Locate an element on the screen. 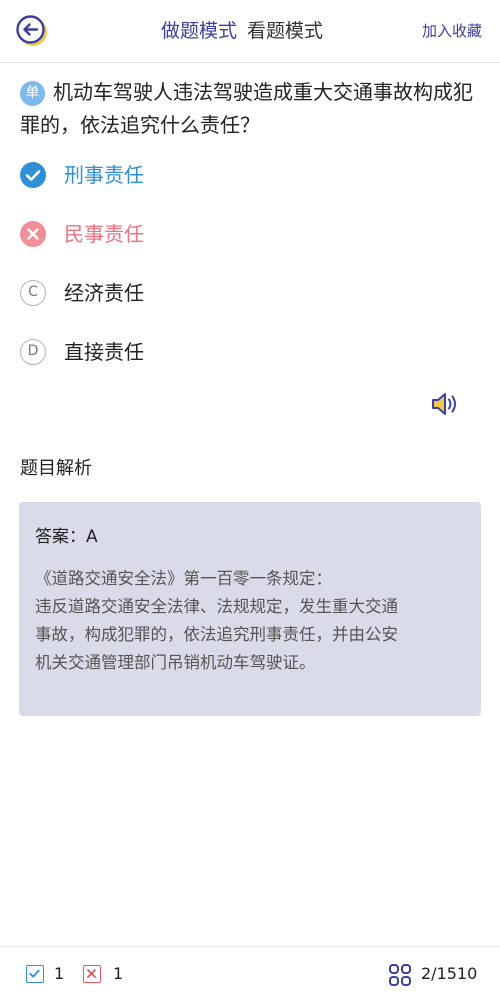 Image resolution: width=500 pixels, height=1001 pixels. explanation-line: 事故，构成犯罪的，依法追究刑事责任，并由公安 is located at coordinates (216, 634).